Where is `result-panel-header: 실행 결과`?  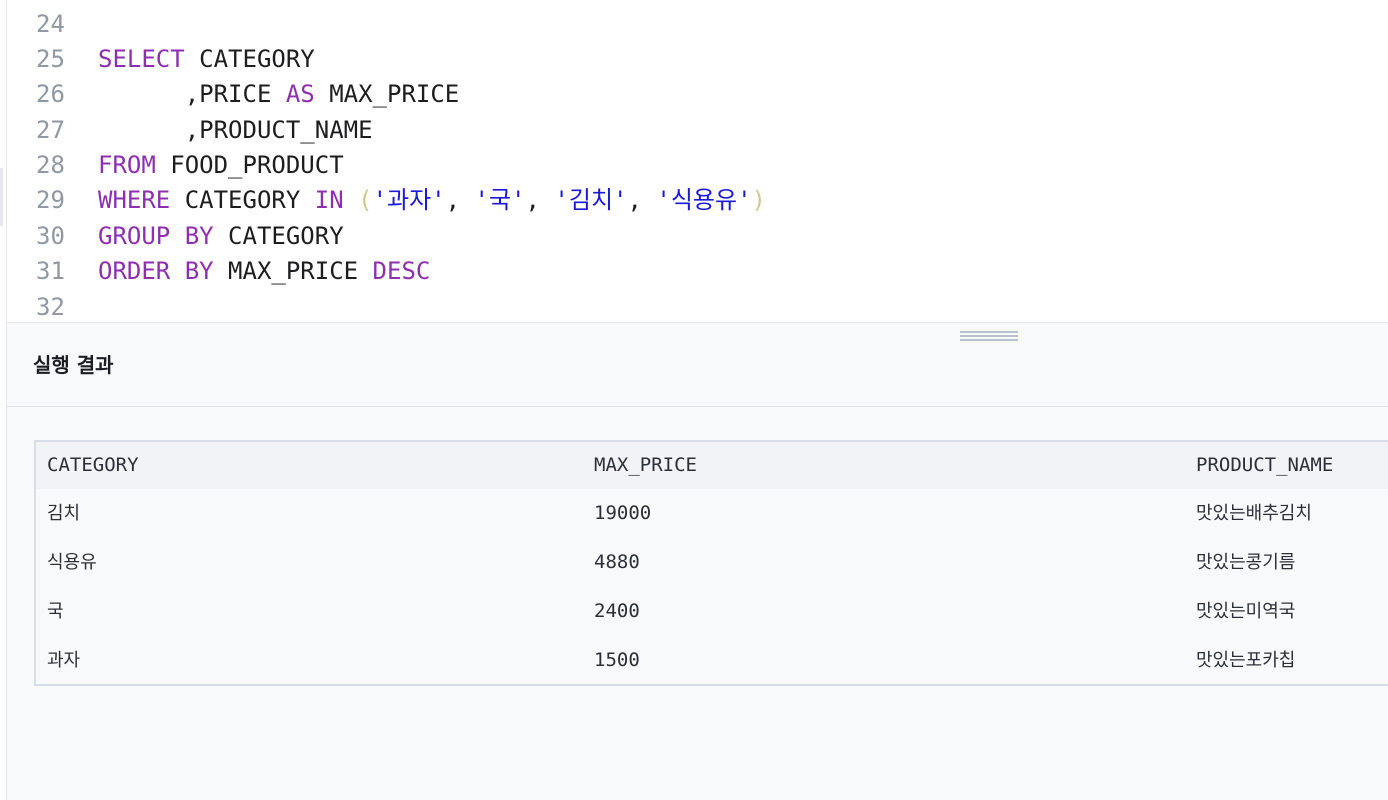
result-panel-header: 실행 결과 is located at coordinates (697, 365).